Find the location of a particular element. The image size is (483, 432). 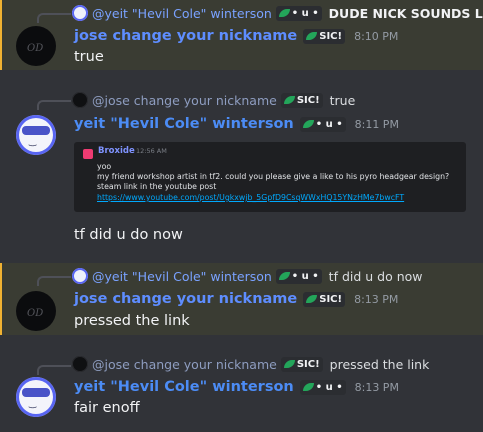

reply-text: DUDE NICK SOUNDS LIKE is located at coordinates (405, 13).